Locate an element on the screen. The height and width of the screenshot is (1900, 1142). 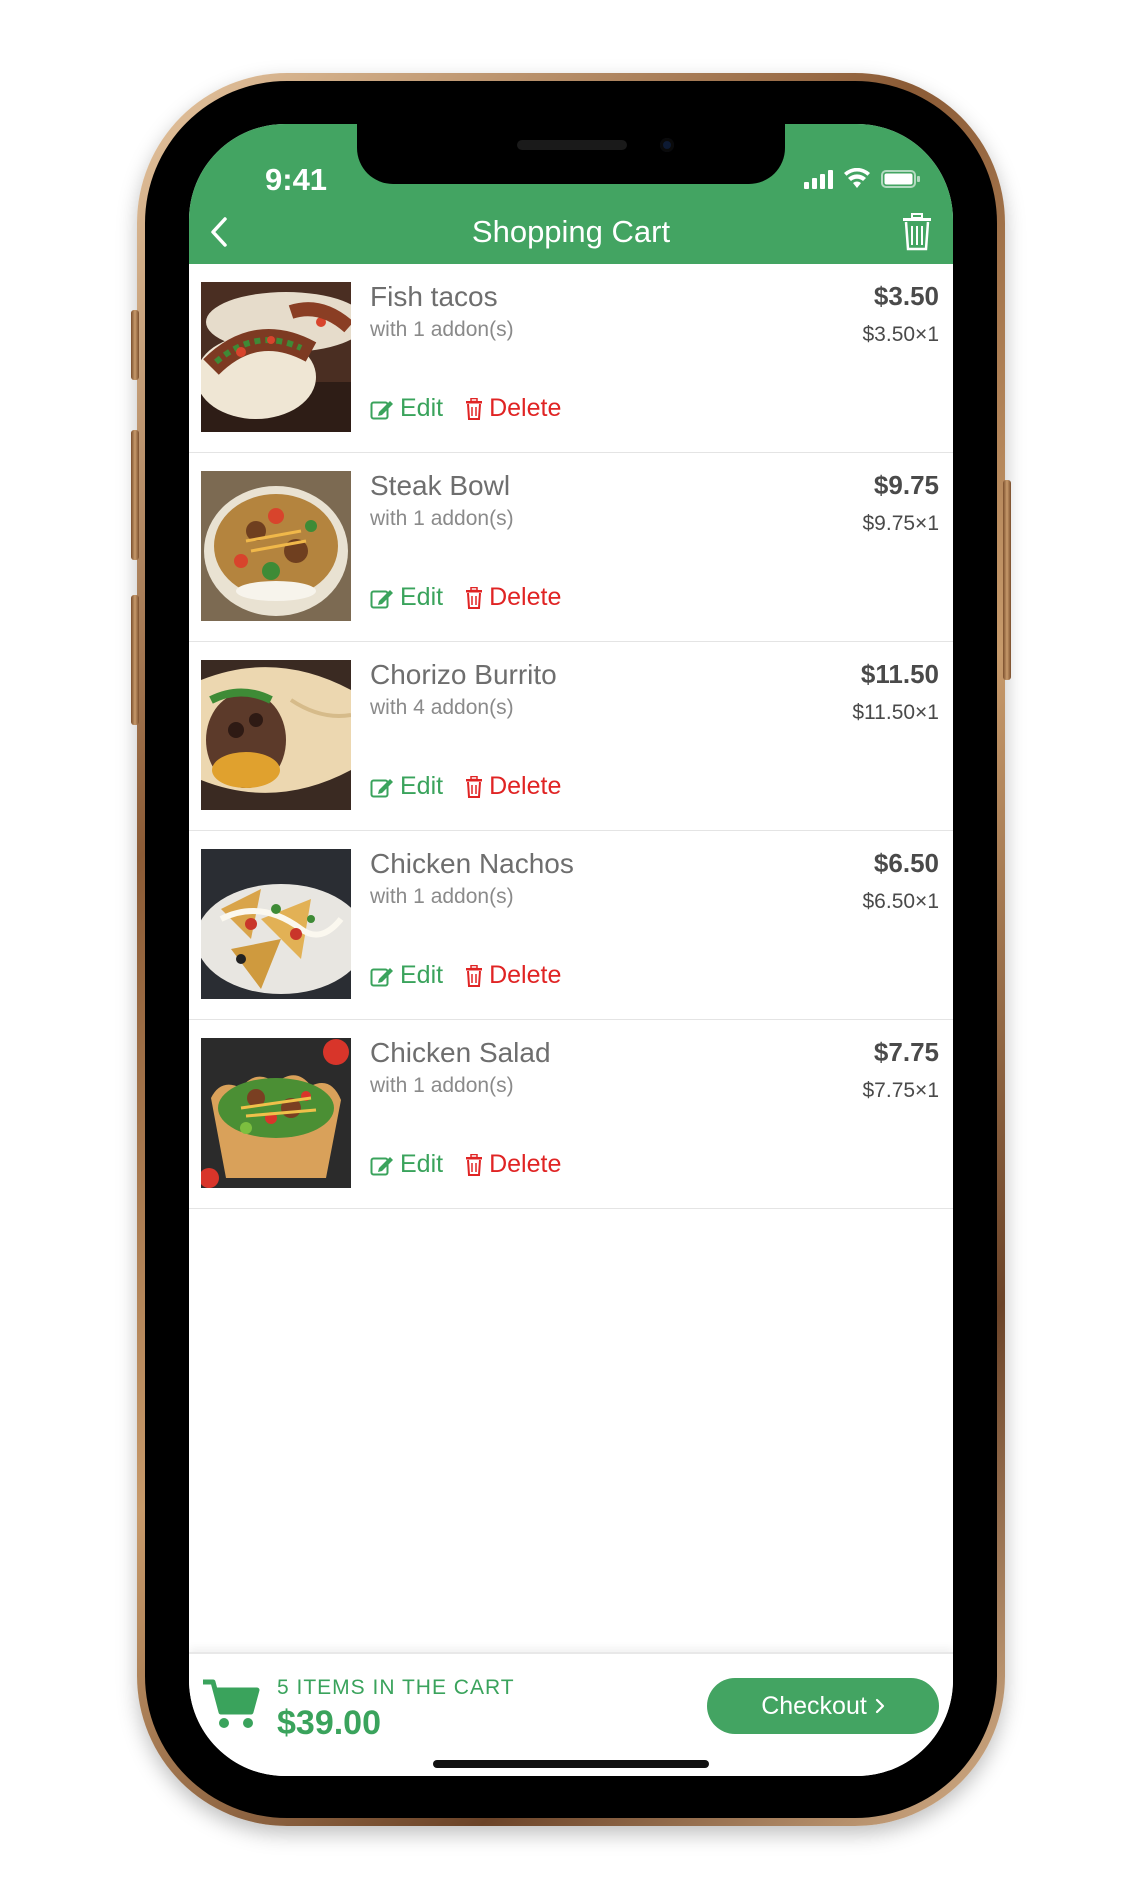
page-title: Shopping Cart is located at coordinates (571, 231).